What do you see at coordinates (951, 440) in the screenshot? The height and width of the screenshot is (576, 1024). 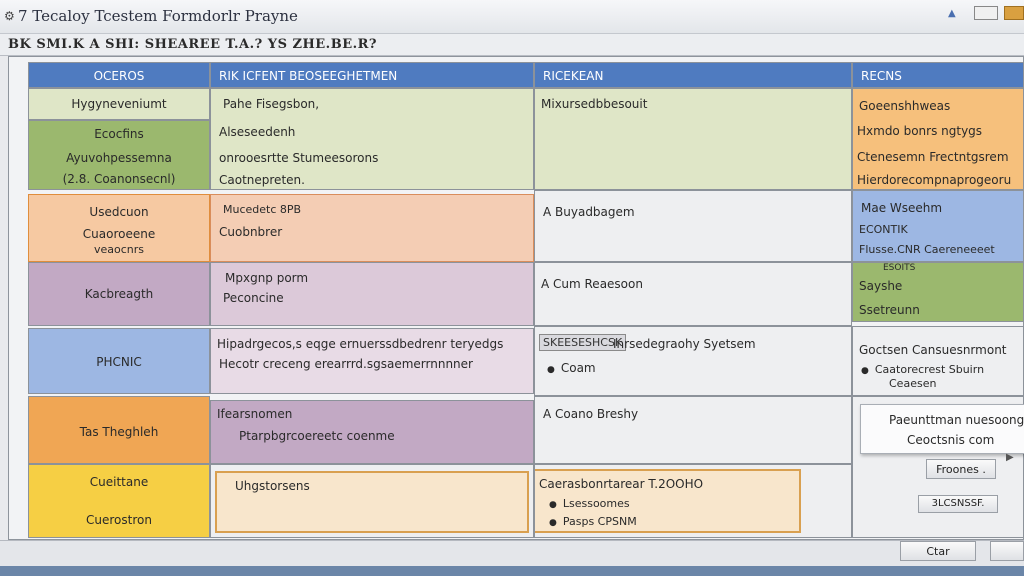 I see `popup-line: Ceoctsnis com` at bounding box center [951, 440].